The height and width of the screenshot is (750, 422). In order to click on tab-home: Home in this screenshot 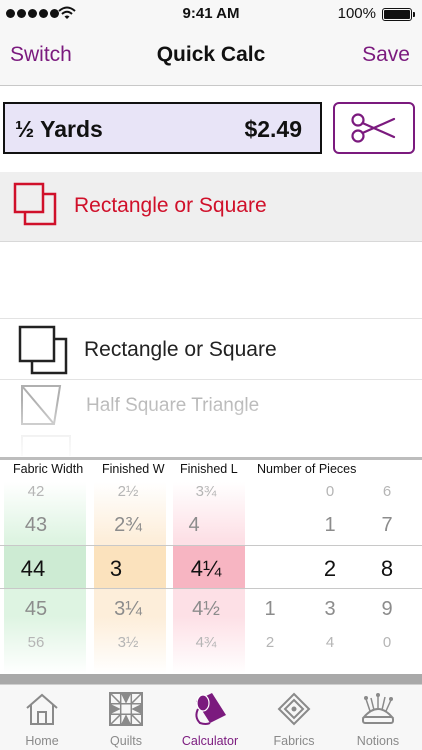, I will do `click(42, 717)`.